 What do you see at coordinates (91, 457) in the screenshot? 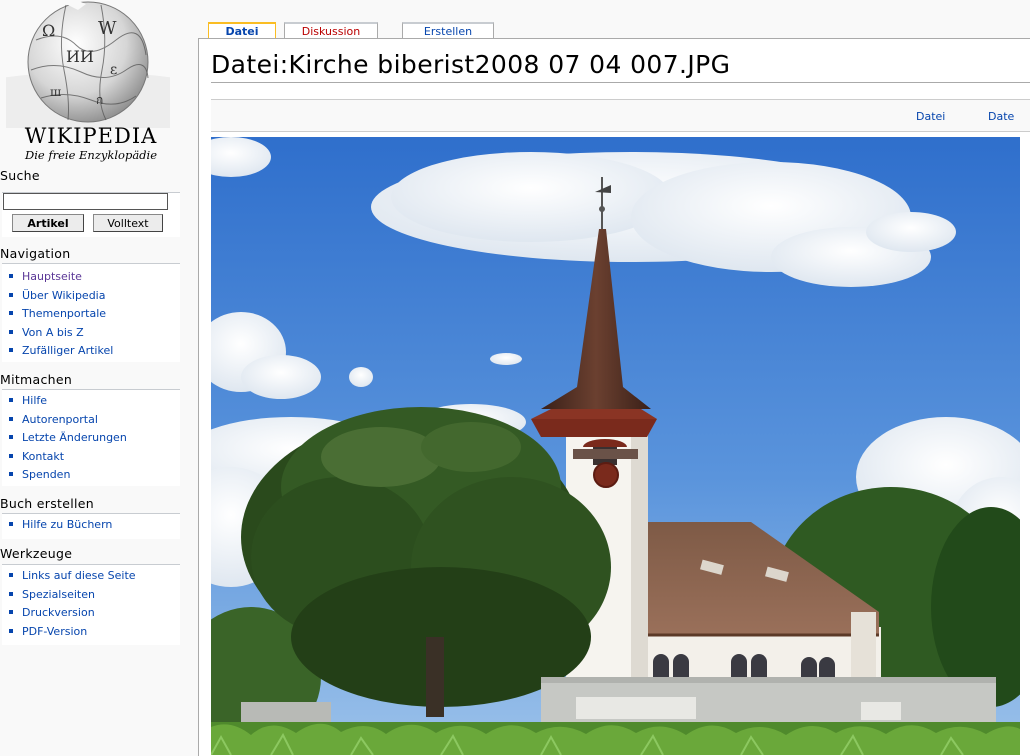
I see `participate-item-contact: Kontakt` at bounding box center [91, 457].